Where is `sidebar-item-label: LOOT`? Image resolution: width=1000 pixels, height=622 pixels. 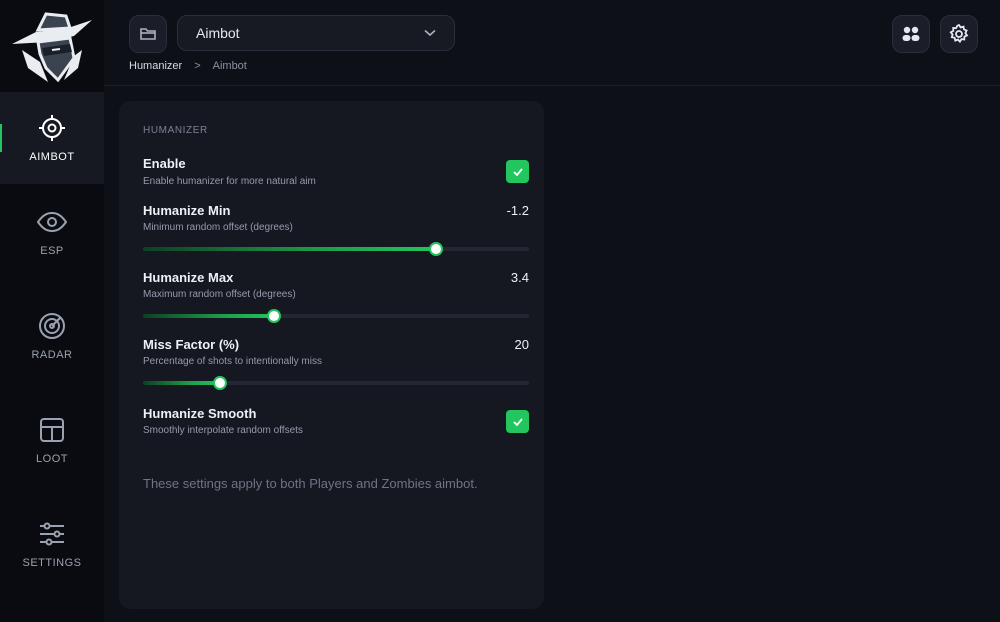 sidebar-item-label: LOOT is located at coordinates (52, 459).